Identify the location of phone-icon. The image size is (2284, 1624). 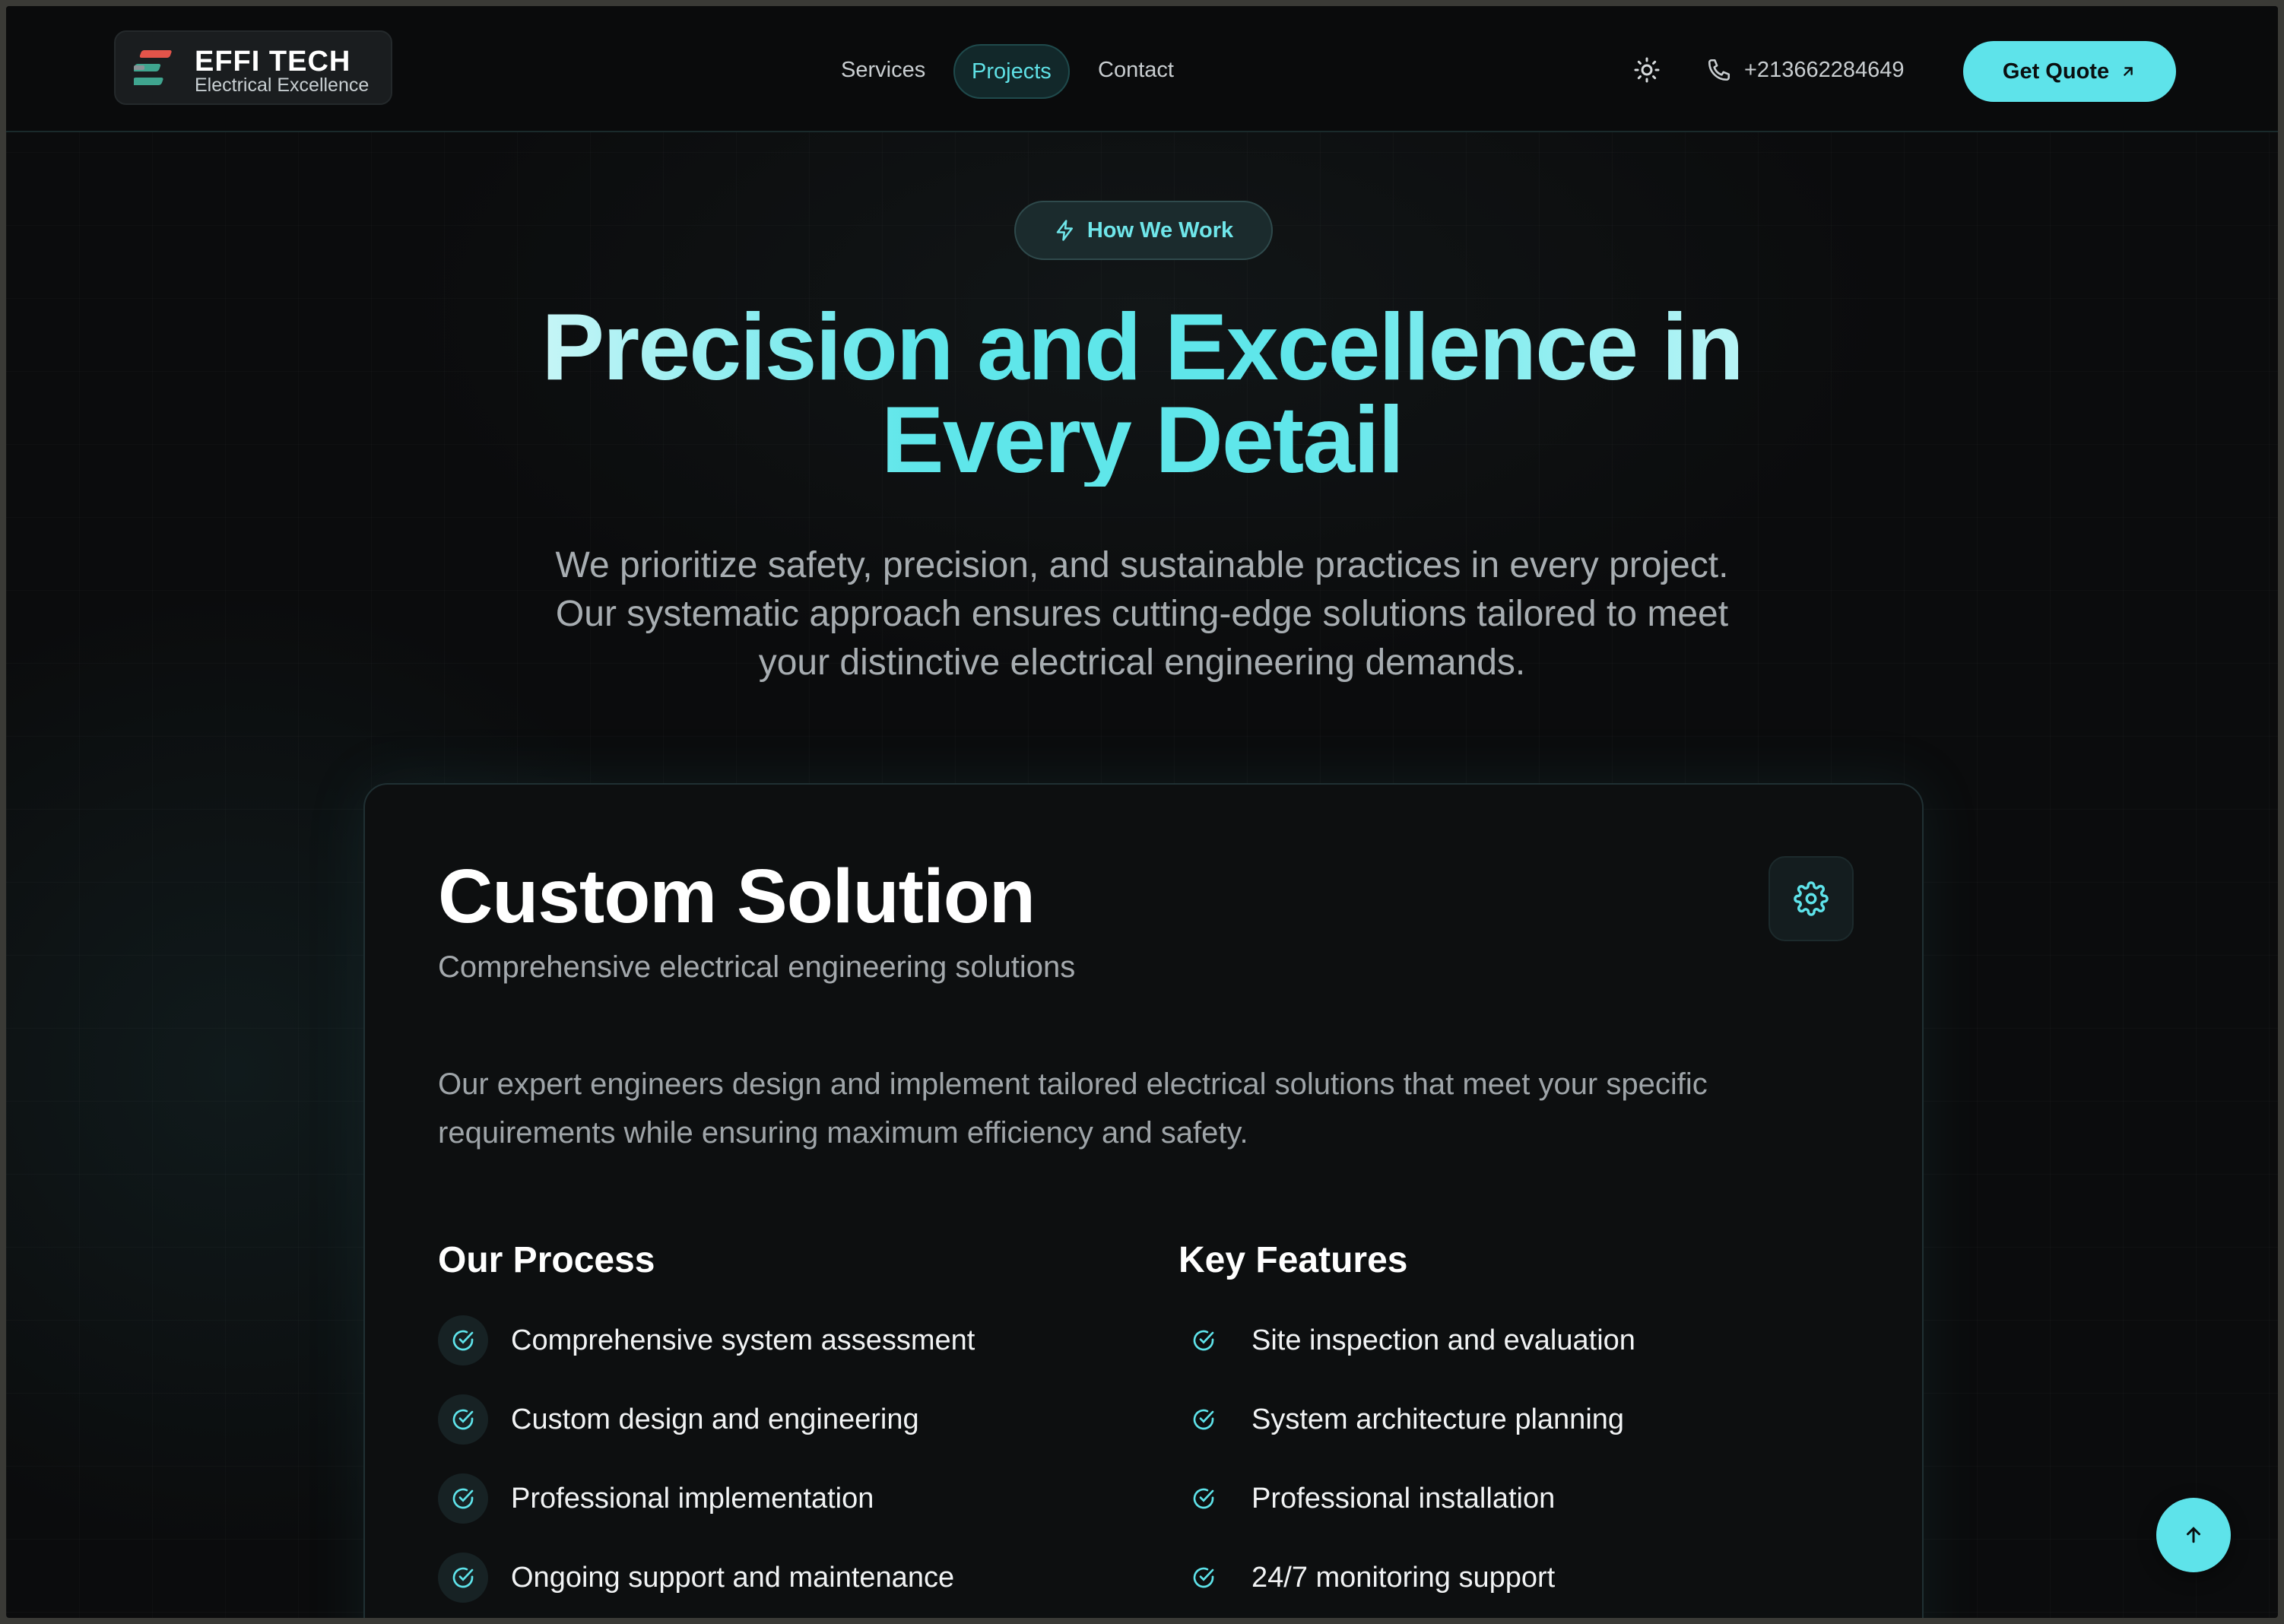
(1719, 70).